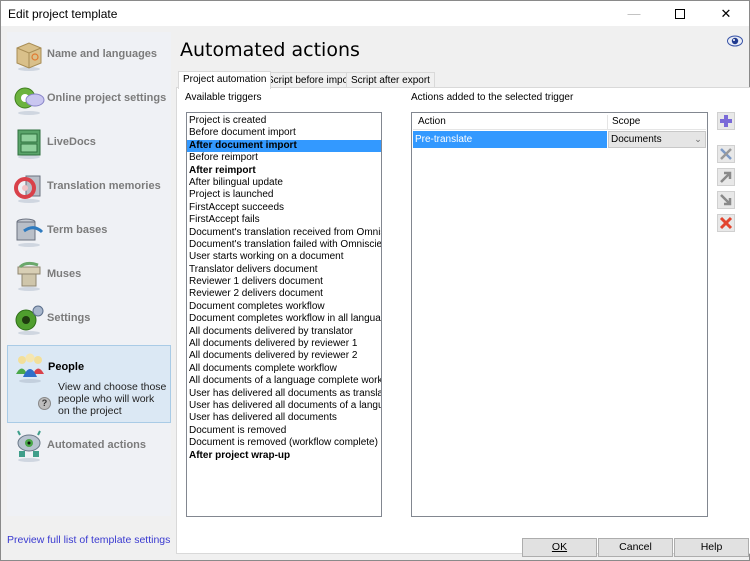 This screenshot has height=561, width=750. I want to click on close-icon: ✕, so click(726, 13).